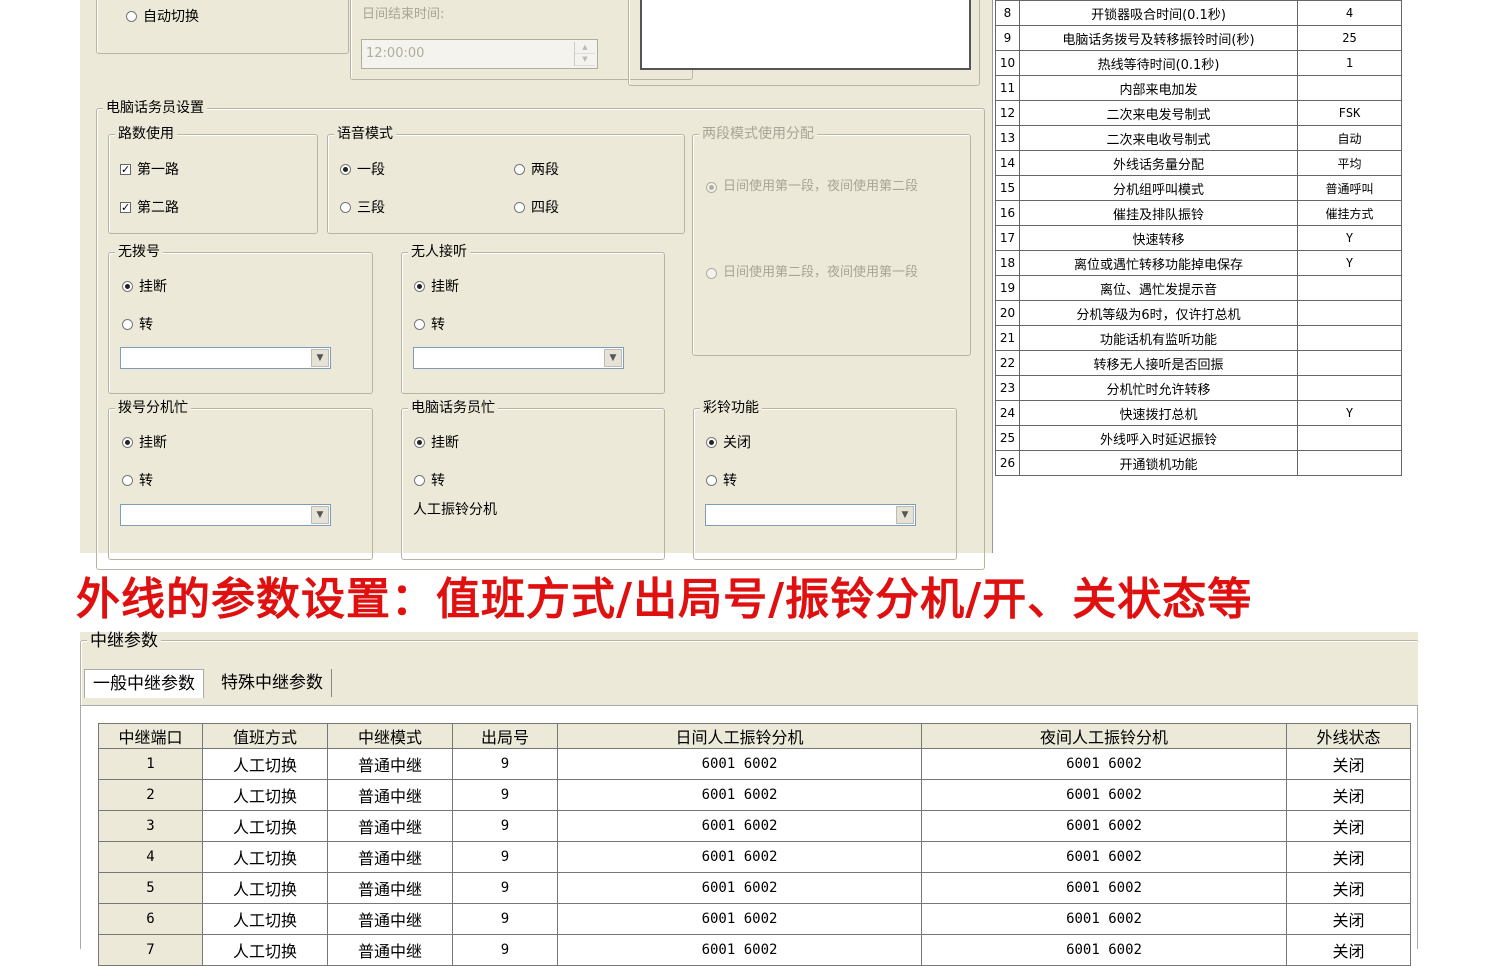 This screenshot has height=966, width=1500. Describe the element at coordinates (1198, 288) in the screenshot. I see `parameter-row: 19 离位、遇忙发提示音` at that location.